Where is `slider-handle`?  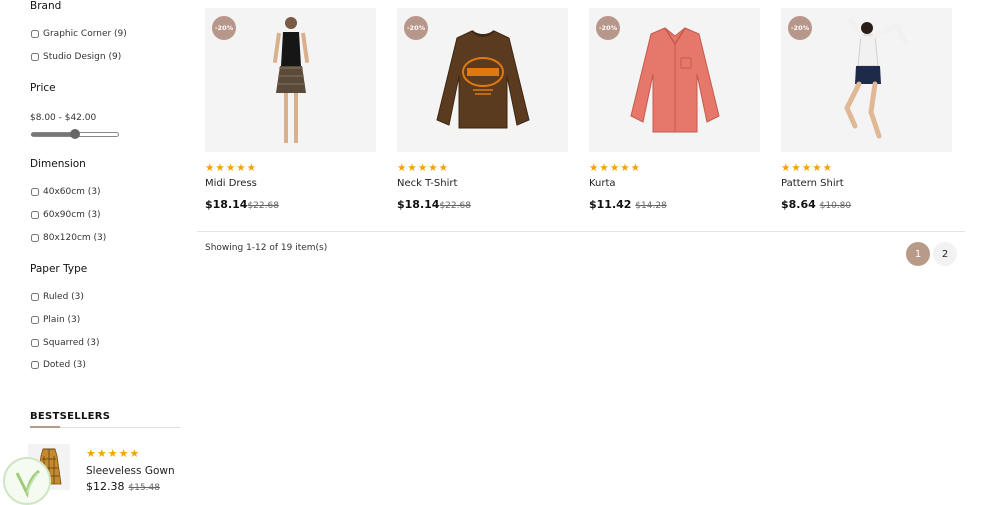 slider-handle is located at coordinates (75, 134).